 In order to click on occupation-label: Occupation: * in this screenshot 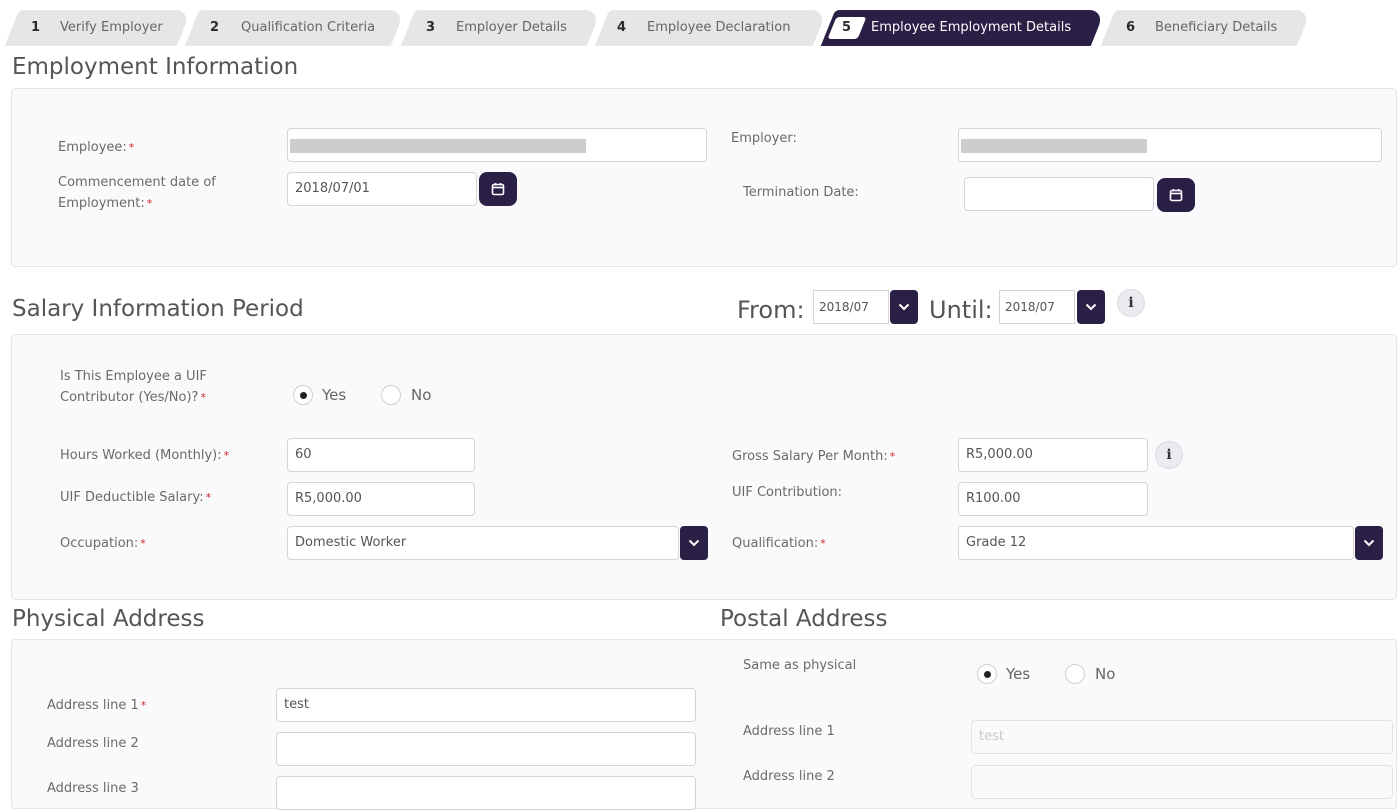, I will do `click(103, 543)`.